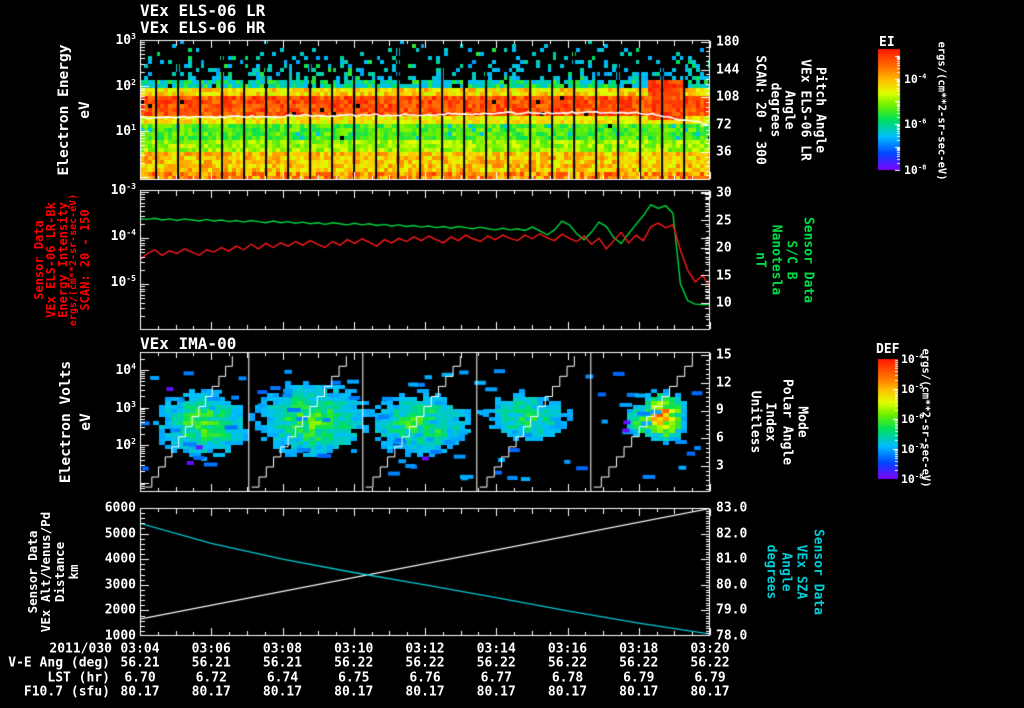 The width and height of the screenshot is (1024, 708). I want to click on ima-right-tick: 15, so click(724, 355).